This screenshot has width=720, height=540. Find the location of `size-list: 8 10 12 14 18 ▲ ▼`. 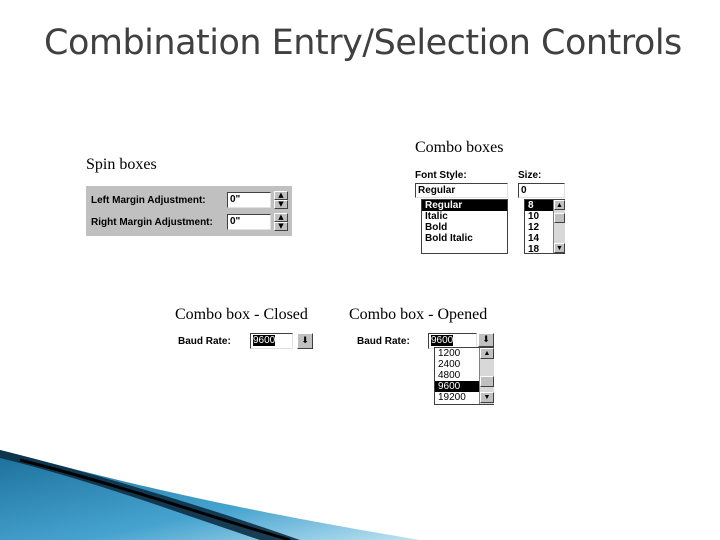

size-list: 8 10 12 14 18 ▲ ▼ is located at coordinates (544, 227).